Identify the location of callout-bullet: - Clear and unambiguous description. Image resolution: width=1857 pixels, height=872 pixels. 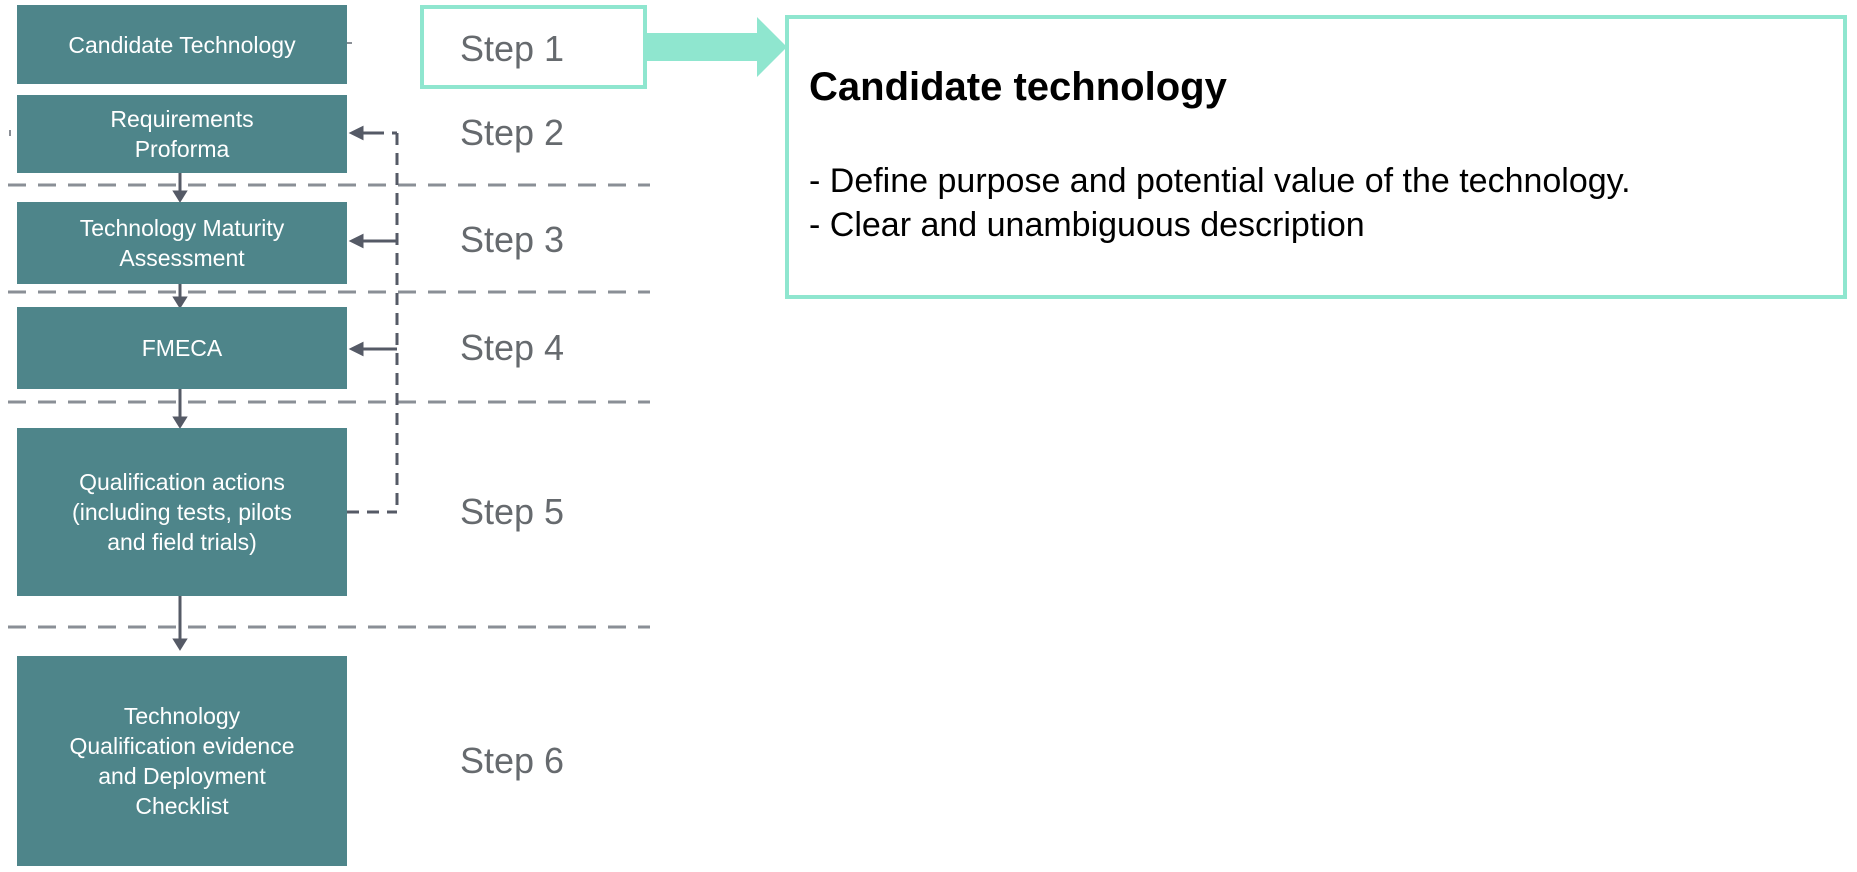
(1087, 225).